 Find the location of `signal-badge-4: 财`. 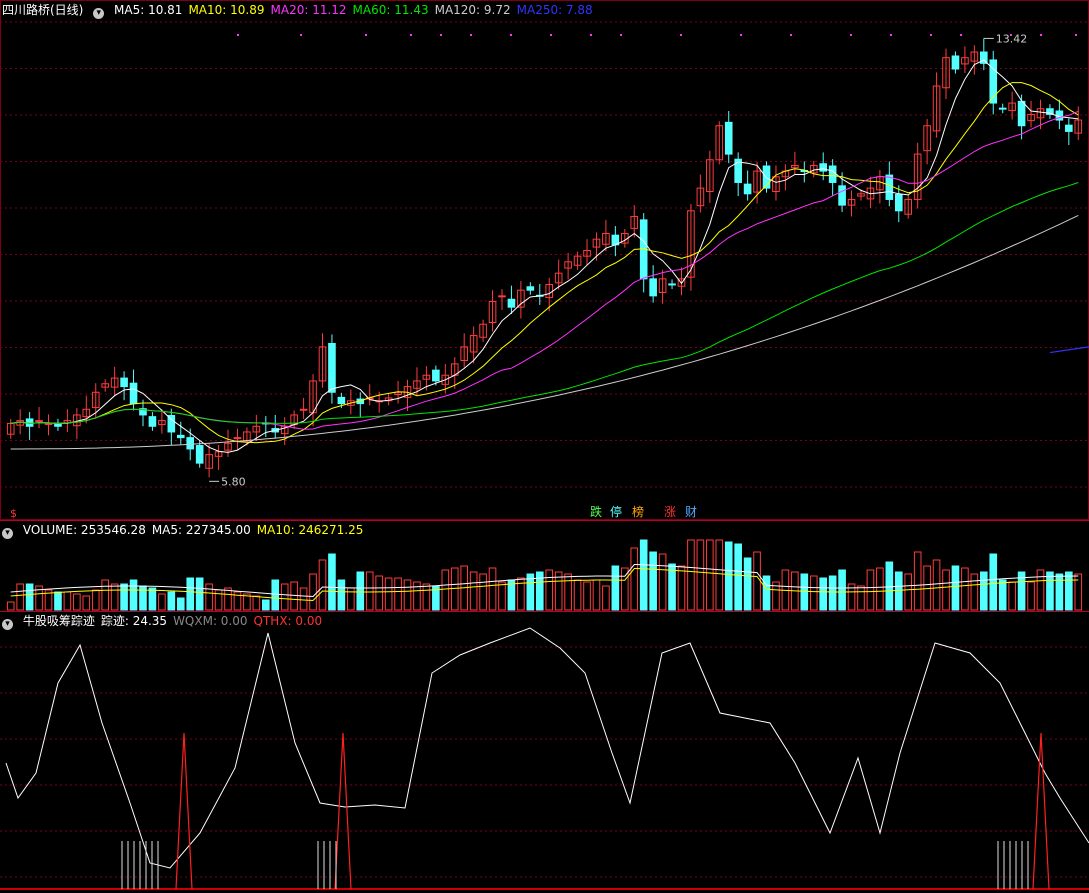

signal-badge-4: 财 is located at coordinates (691, 512).